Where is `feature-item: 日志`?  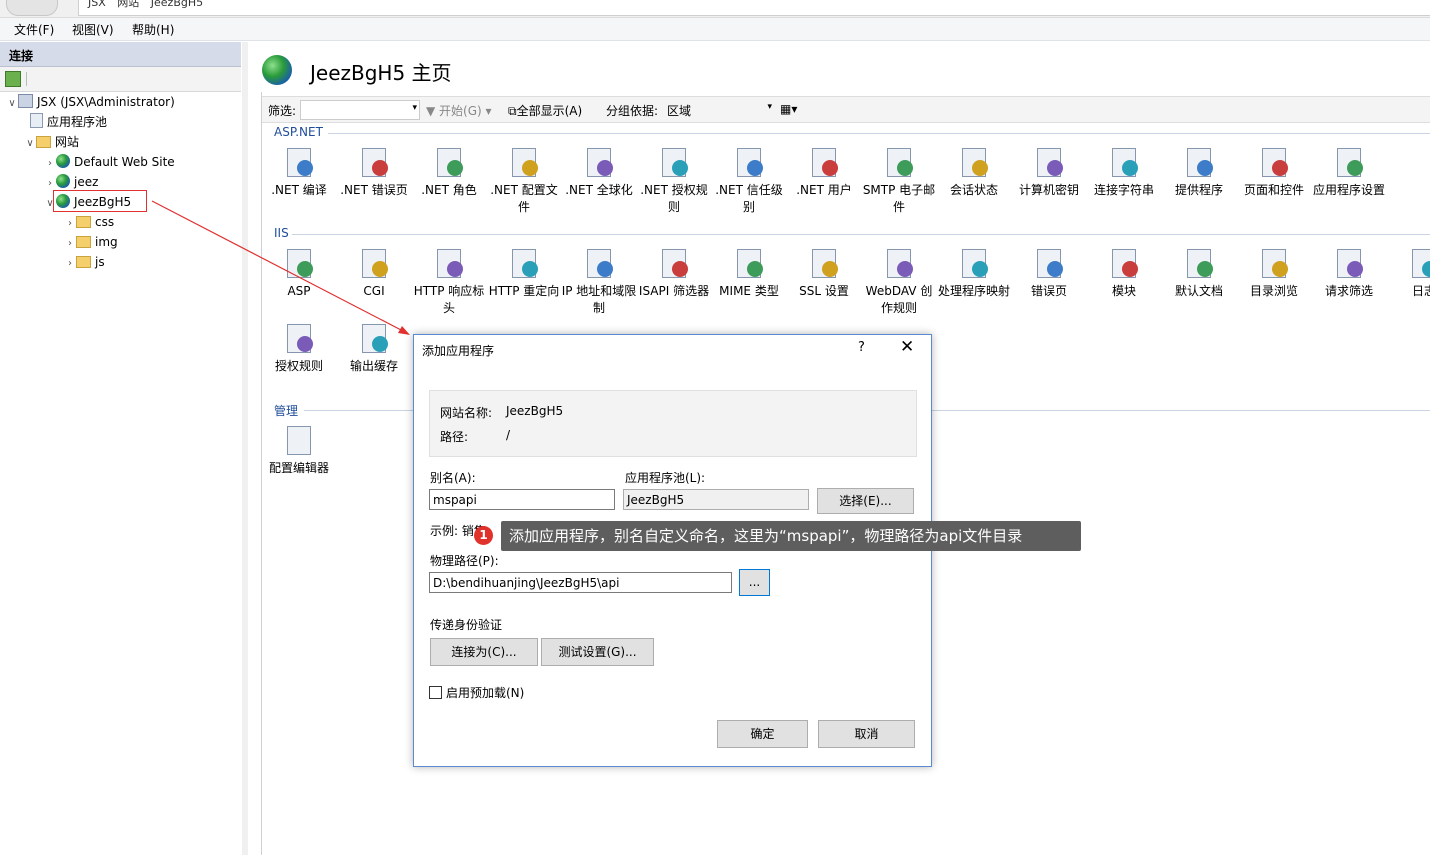
feature-item: 日志 is located at coordinates (1408, 273).